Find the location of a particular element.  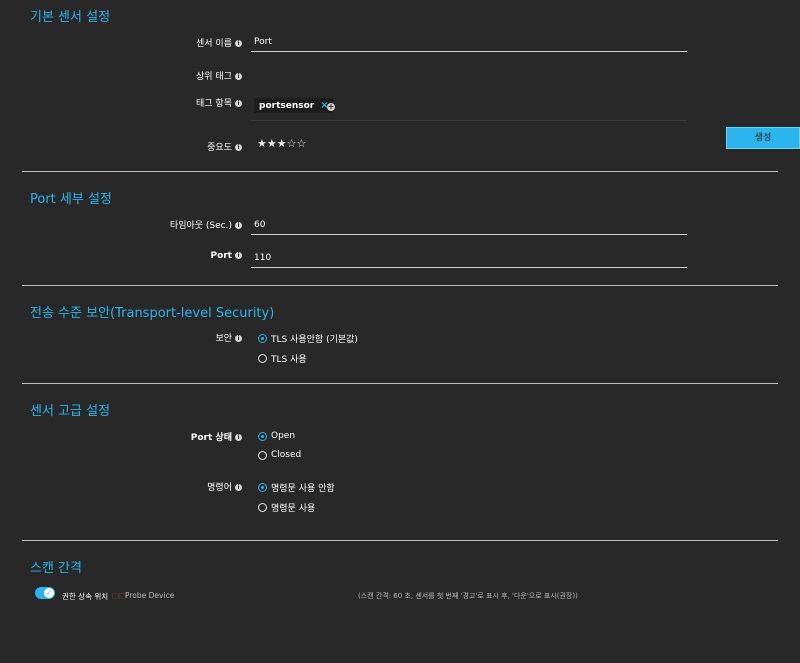

port-state-label: Port 상태 i is located at coordinates (216, 436).